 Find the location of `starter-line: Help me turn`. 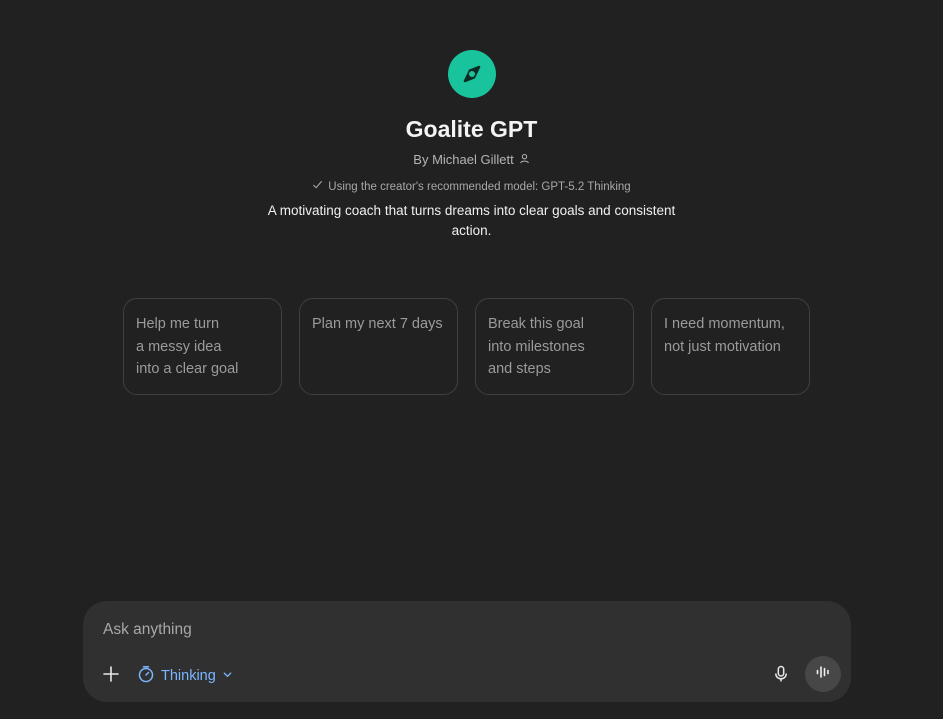

starter-line: Help me turn is located at coordinates (178, 324).